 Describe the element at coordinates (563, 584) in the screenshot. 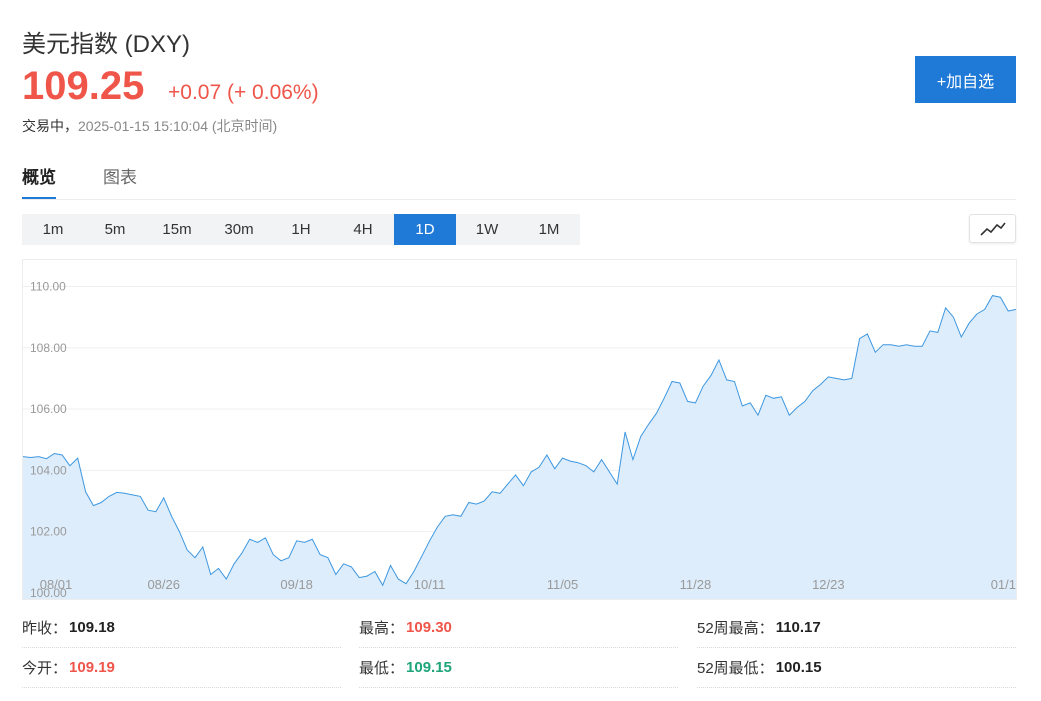

I see `x-tick-label: 11/05` at that location.